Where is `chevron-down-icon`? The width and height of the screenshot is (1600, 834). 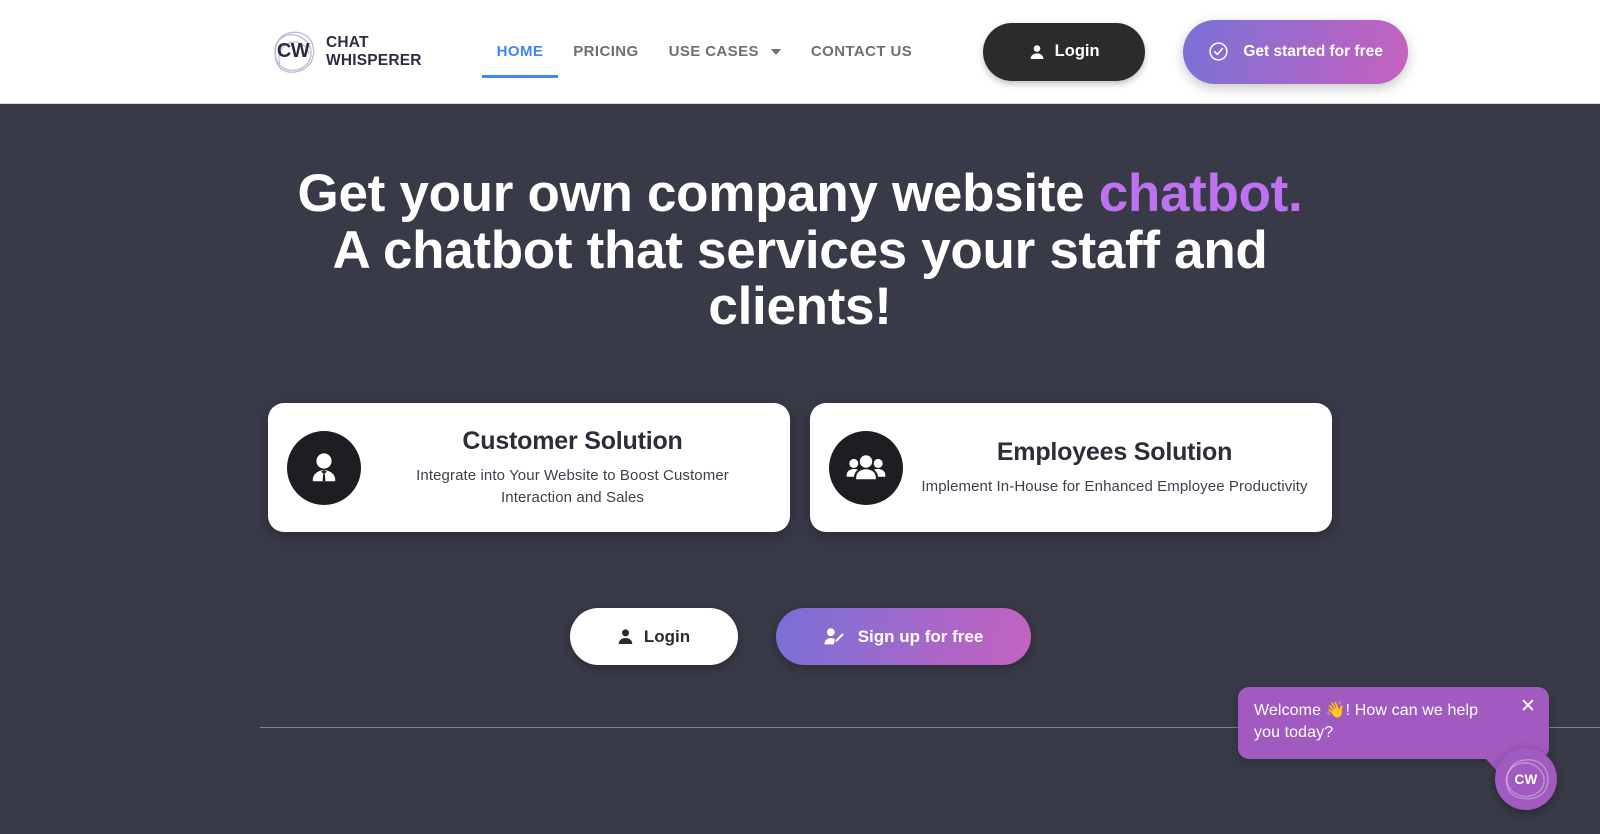
chevron-down-icon is located at coordinates (775, 51).